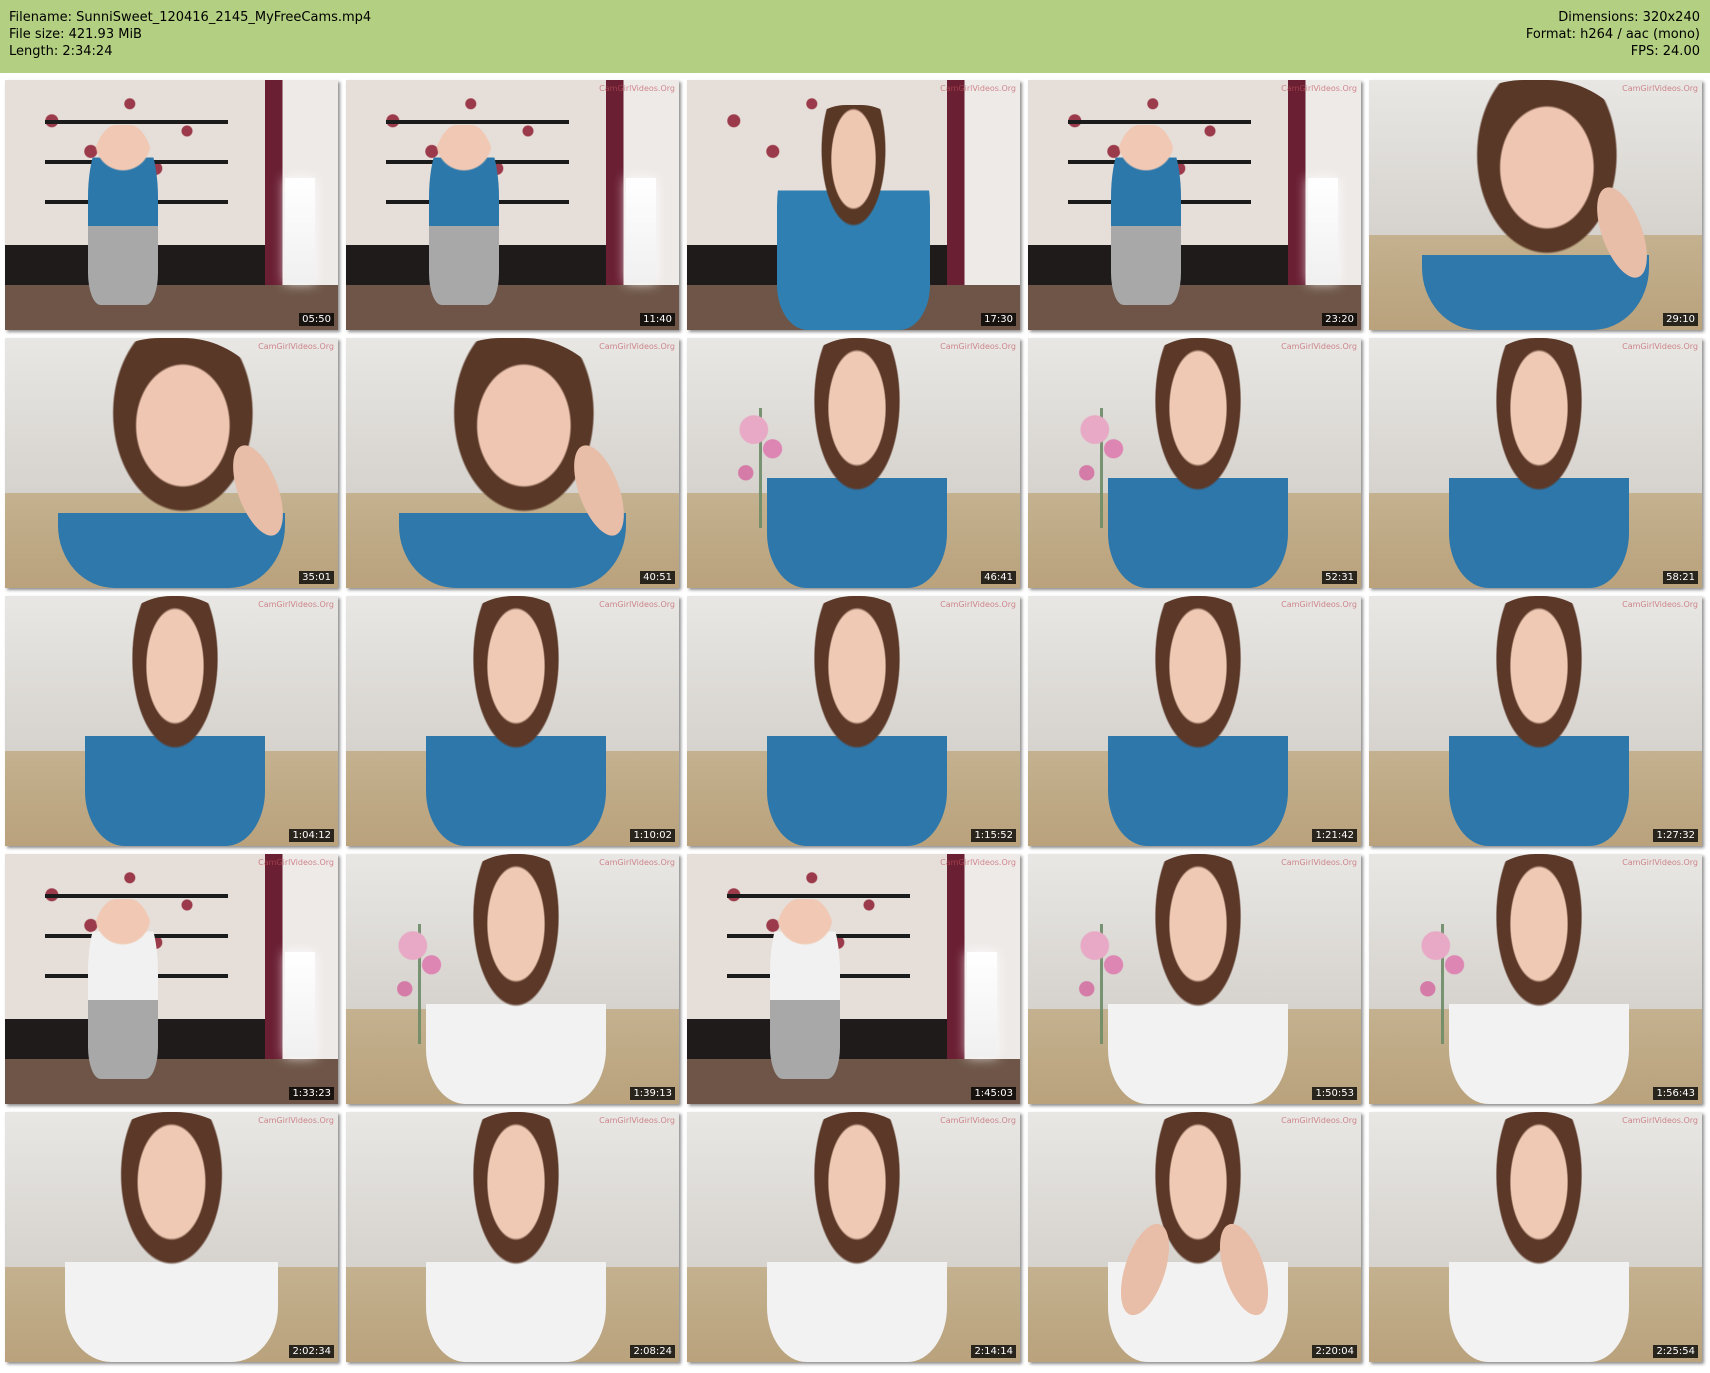  I want to click on thumbnail-timestamp: 17:30, so click(998, 319).